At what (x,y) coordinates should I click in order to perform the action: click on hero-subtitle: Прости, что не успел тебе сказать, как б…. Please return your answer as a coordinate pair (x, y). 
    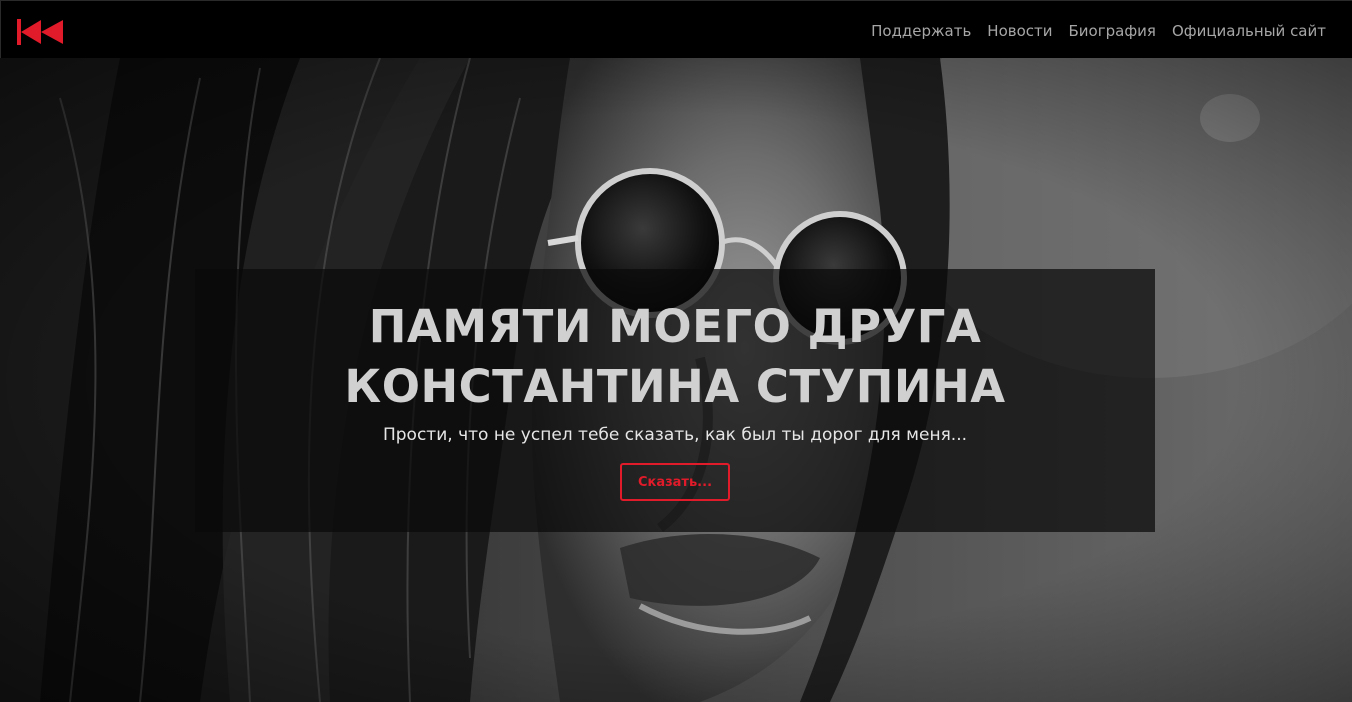
    Looking at the image, I should click on (675, 435).